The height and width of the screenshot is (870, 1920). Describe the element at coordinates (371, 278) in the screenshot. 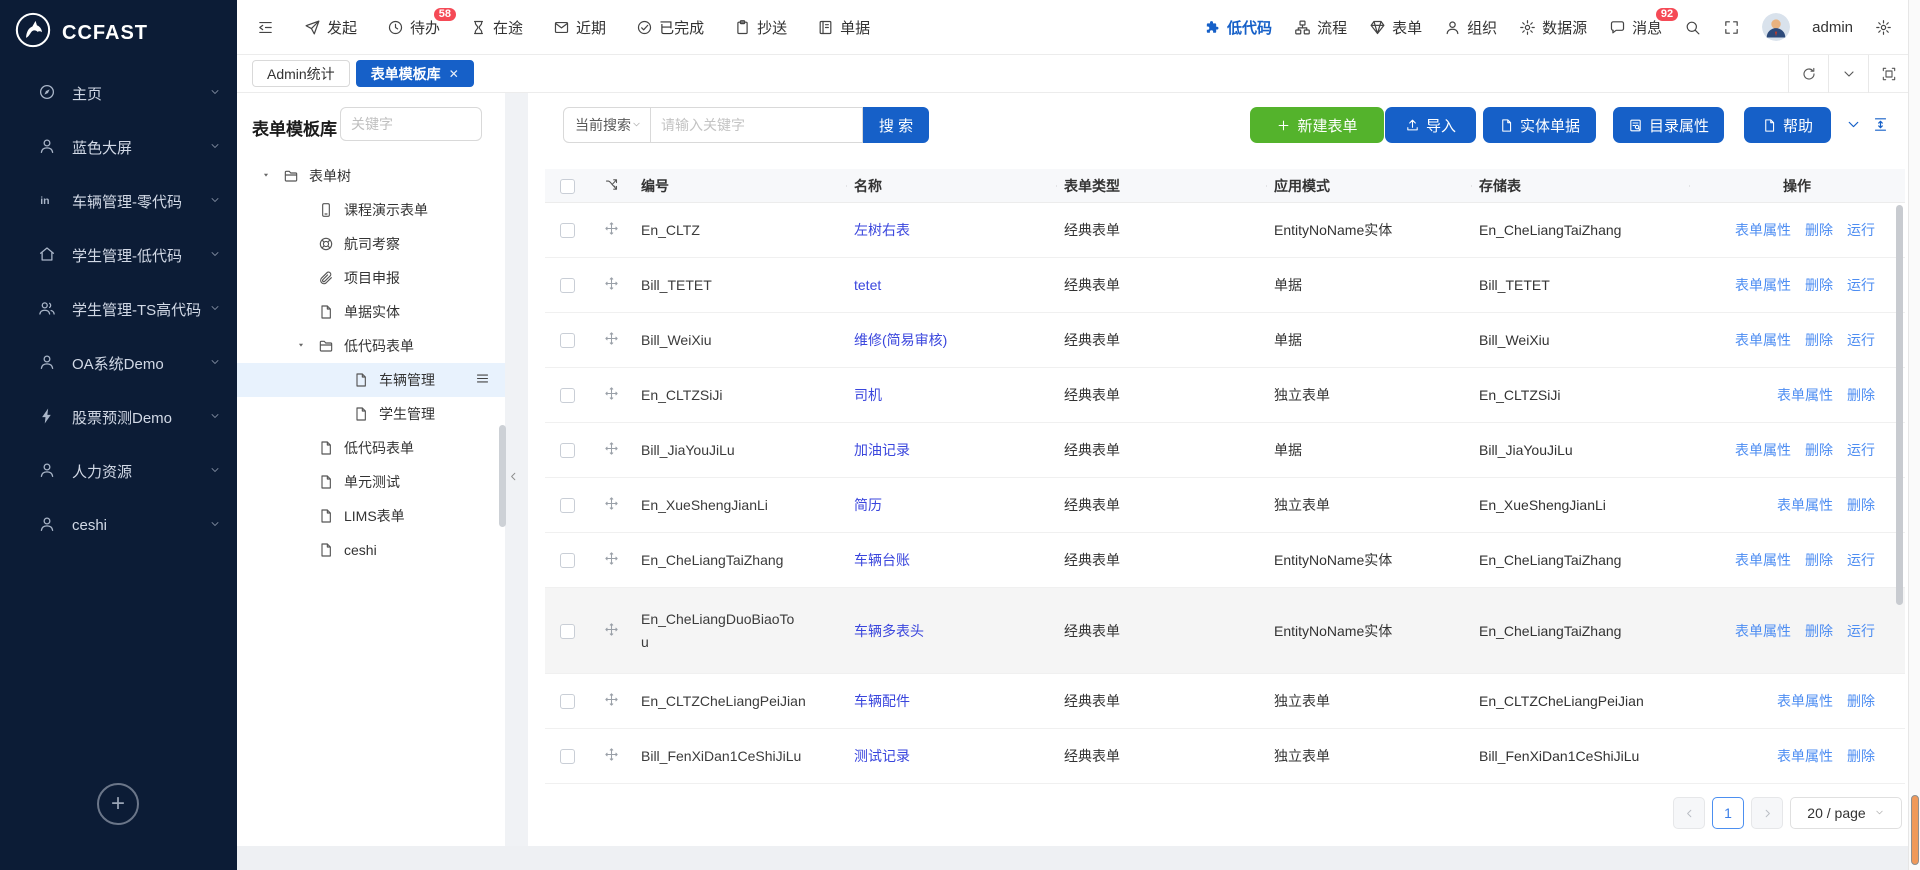

I see `tree-node-3: 项目申报` at that location.